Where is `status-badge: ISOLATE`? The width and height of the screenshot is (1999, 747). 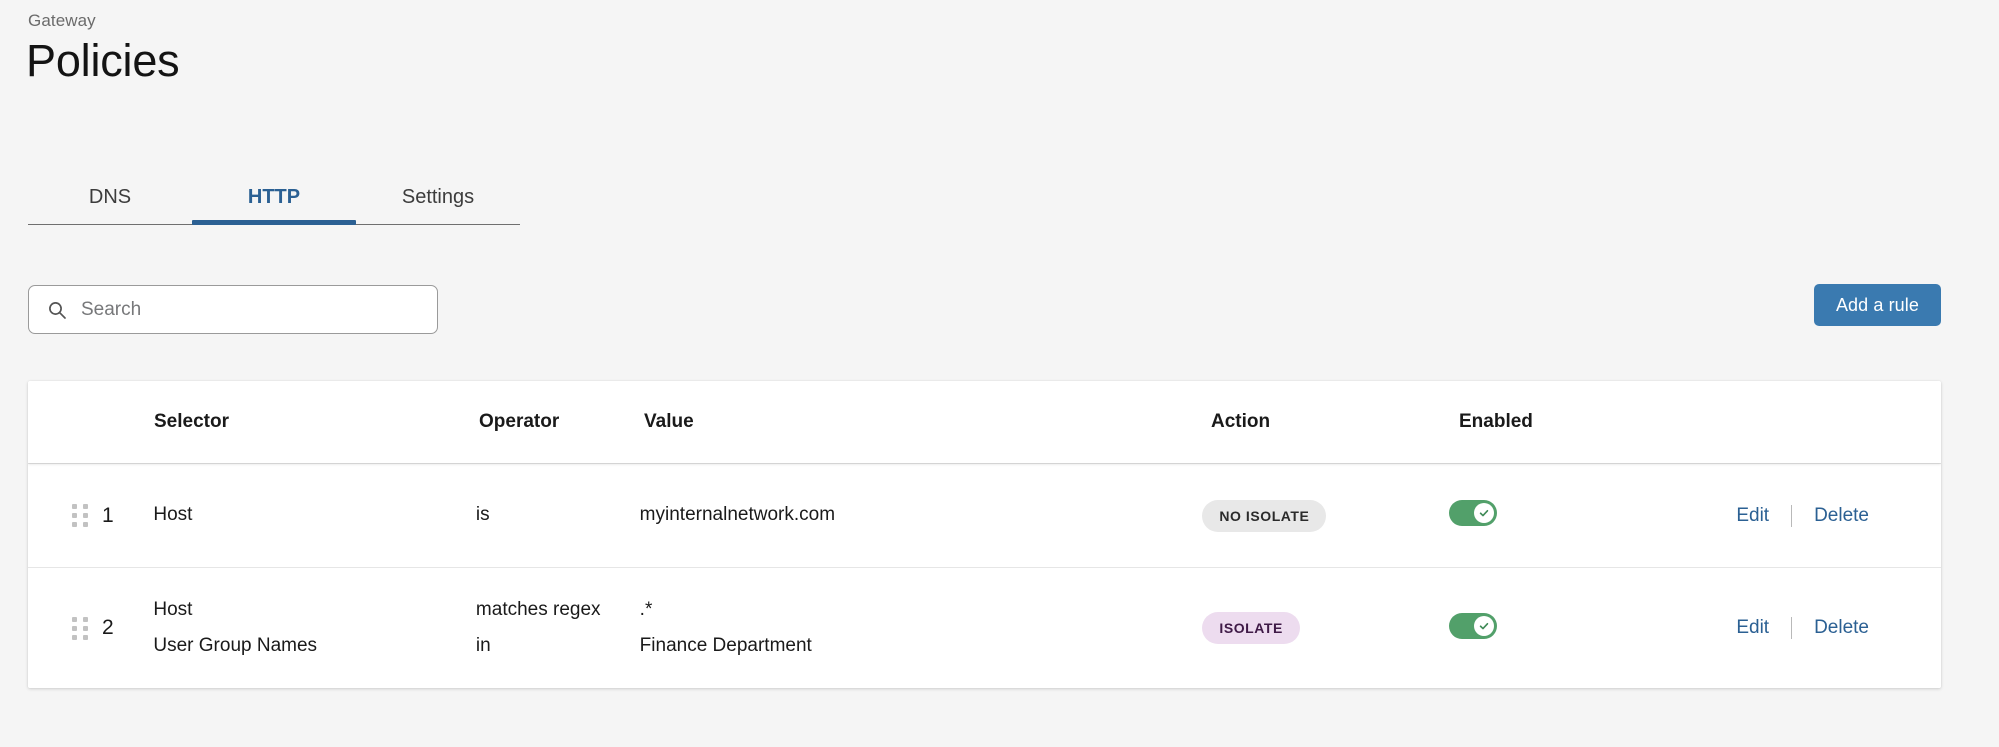 status-badge: ISOLATE is located at coordinates (1251, 628).